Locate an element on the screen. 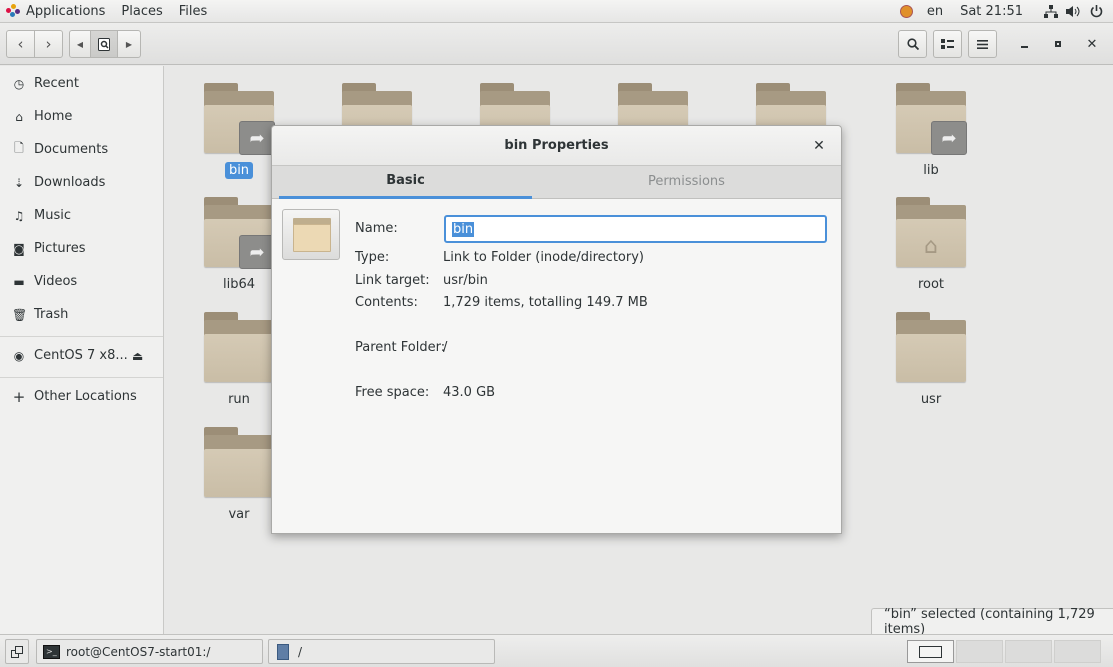 Image resolution: width=1113 pixels, height=667 pixels. sidebar-item-other-locations: + Other Locations is located at coordinates (81, 396).